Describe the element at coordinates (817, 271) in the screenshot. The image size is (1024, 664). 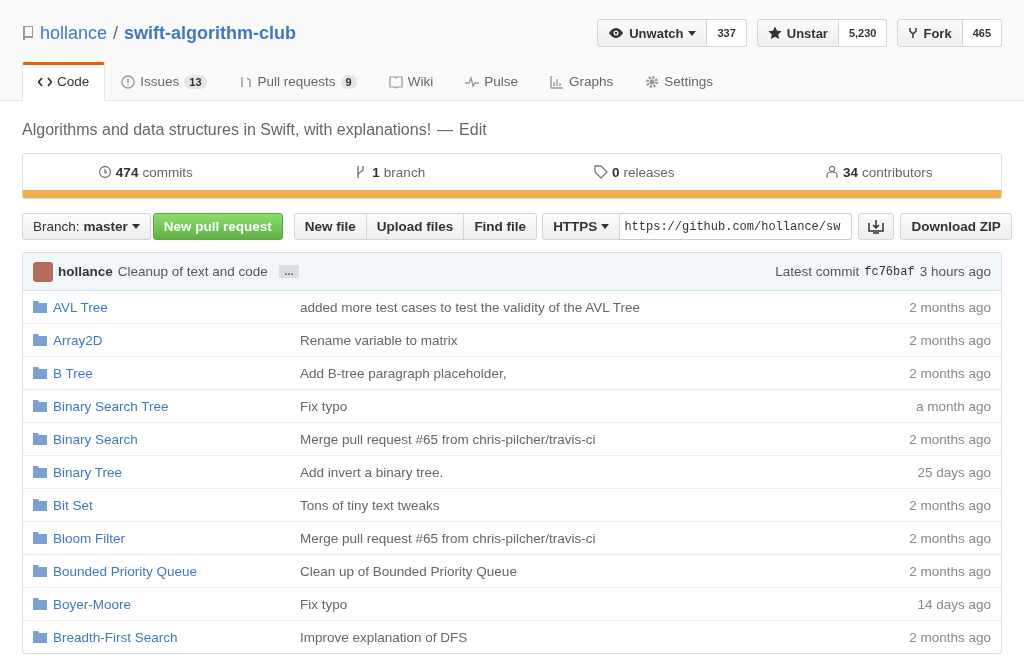
I see `latest-commit-label: Latest commit` at that location.